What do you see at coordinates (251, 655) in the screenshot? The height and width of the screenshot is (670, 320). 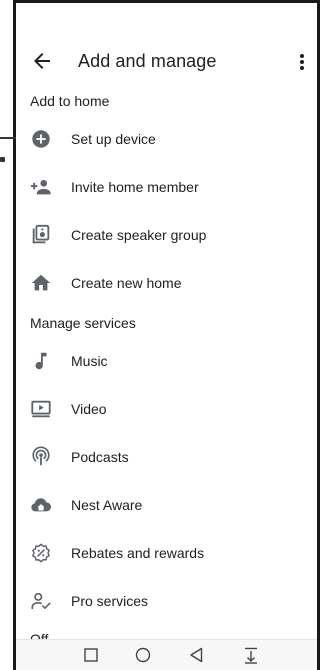 I see `notification-pull-icon` at bounding box center [251, 655].